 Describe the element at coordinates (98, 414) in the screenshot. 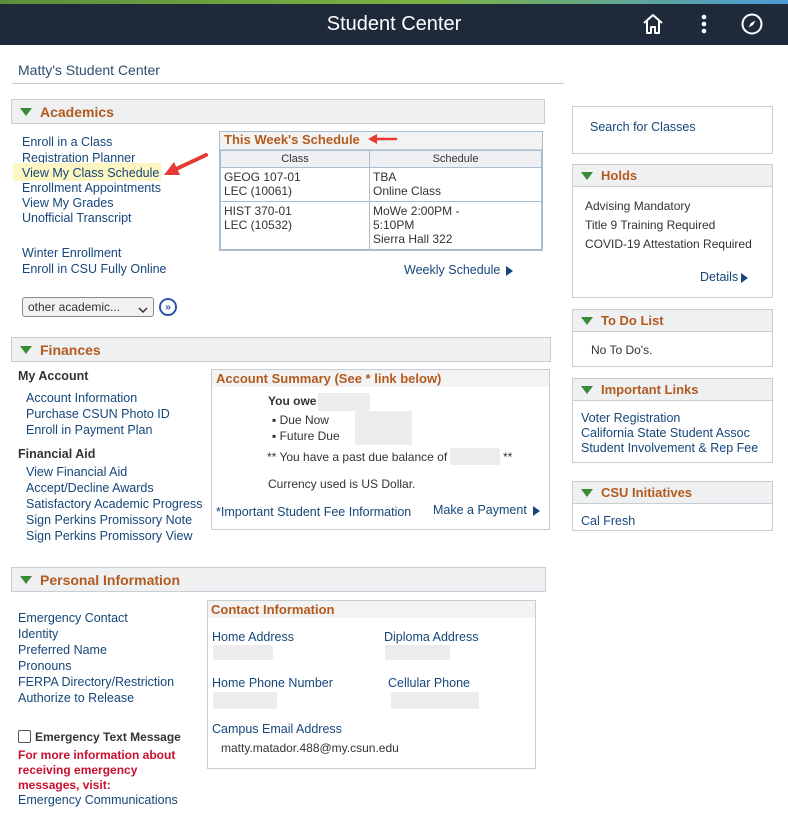

I see `purchase-photo-id-link: Purchase CSUN Photo ID` at that location.